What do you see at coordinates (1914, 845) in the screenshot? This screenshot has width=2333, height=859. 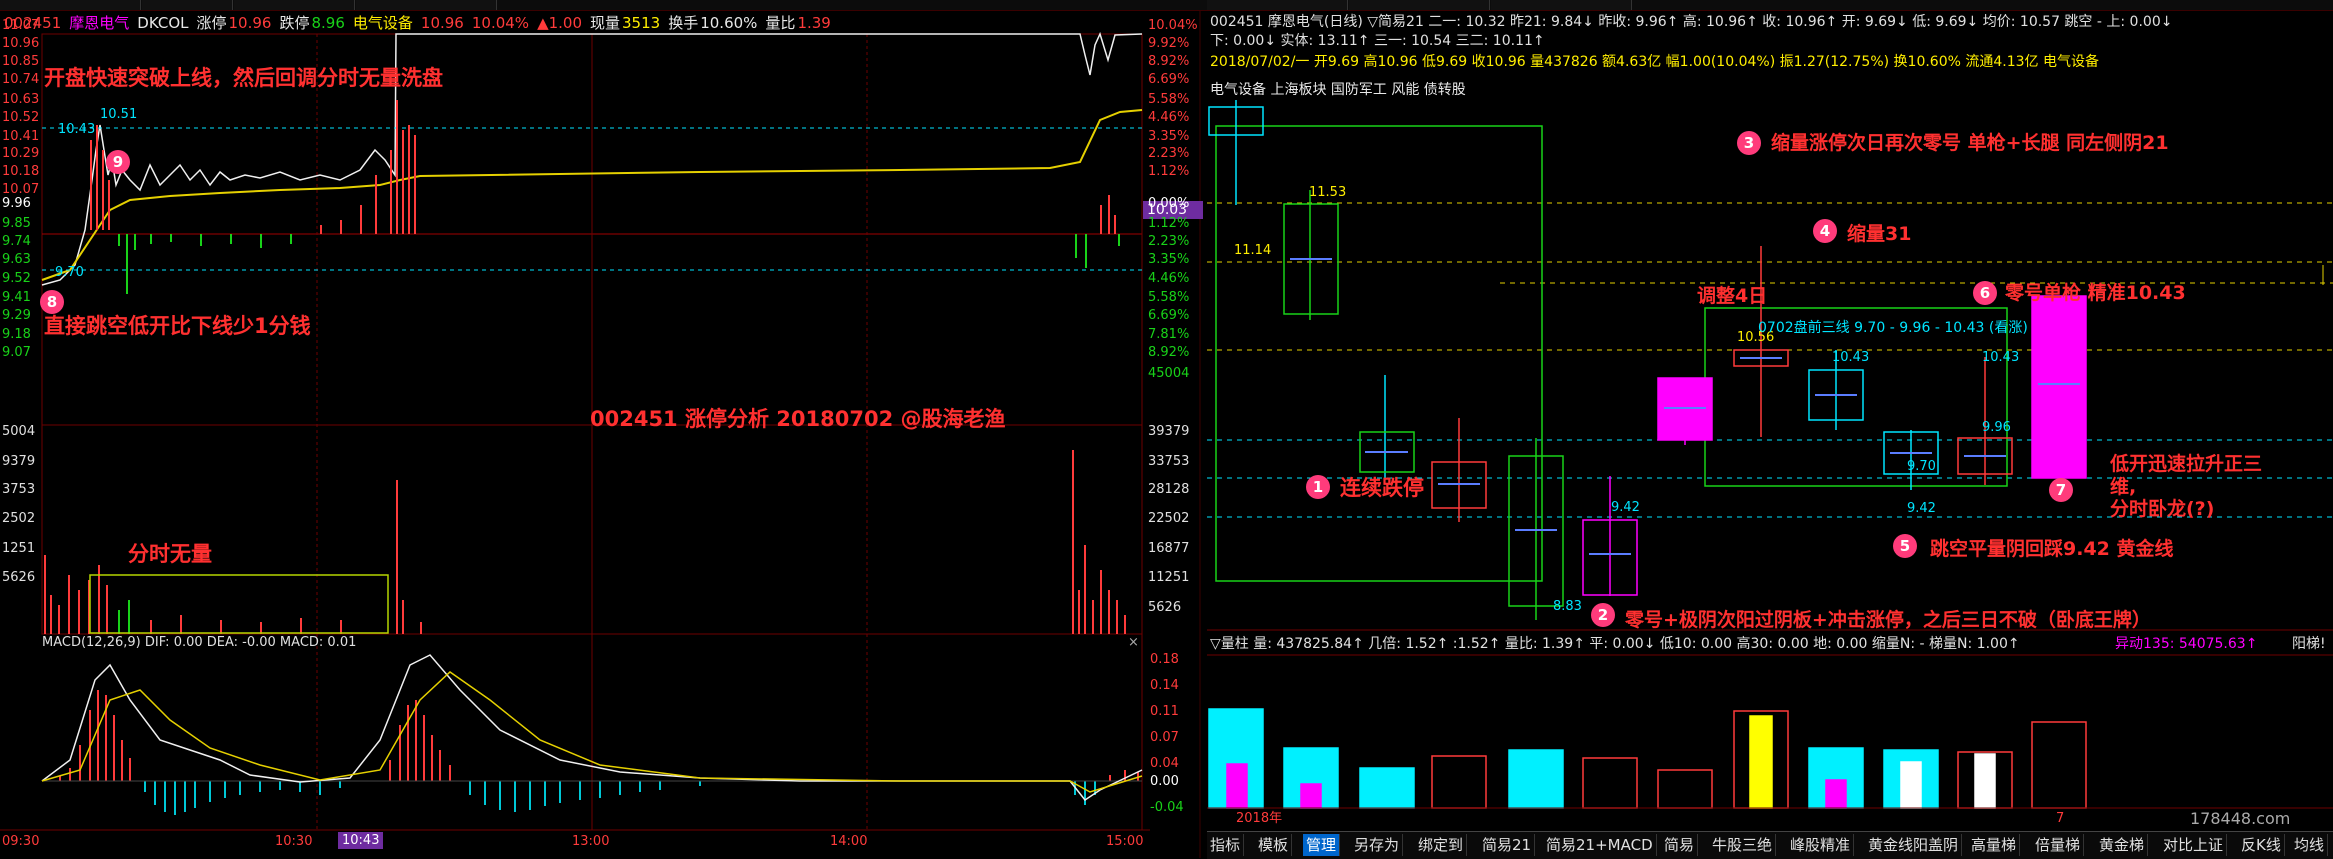 I see `indicator-tab: 黄金线阳盖阴` at bounding box center [1914, 845].